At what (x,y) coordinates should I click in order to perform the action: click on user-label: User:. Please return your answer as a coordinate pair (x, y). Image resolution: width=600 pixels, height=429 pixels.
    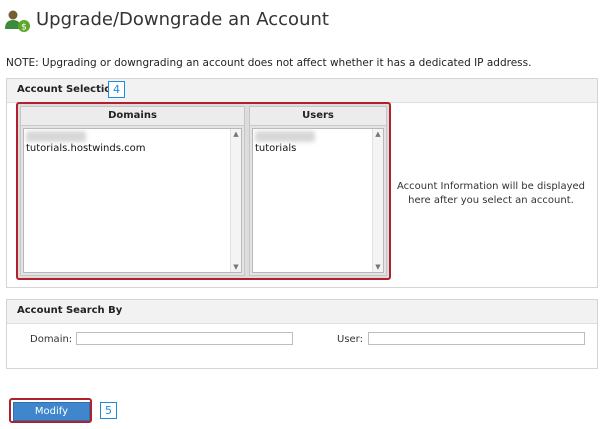
    Looking at the image, I should click on (350, 339).